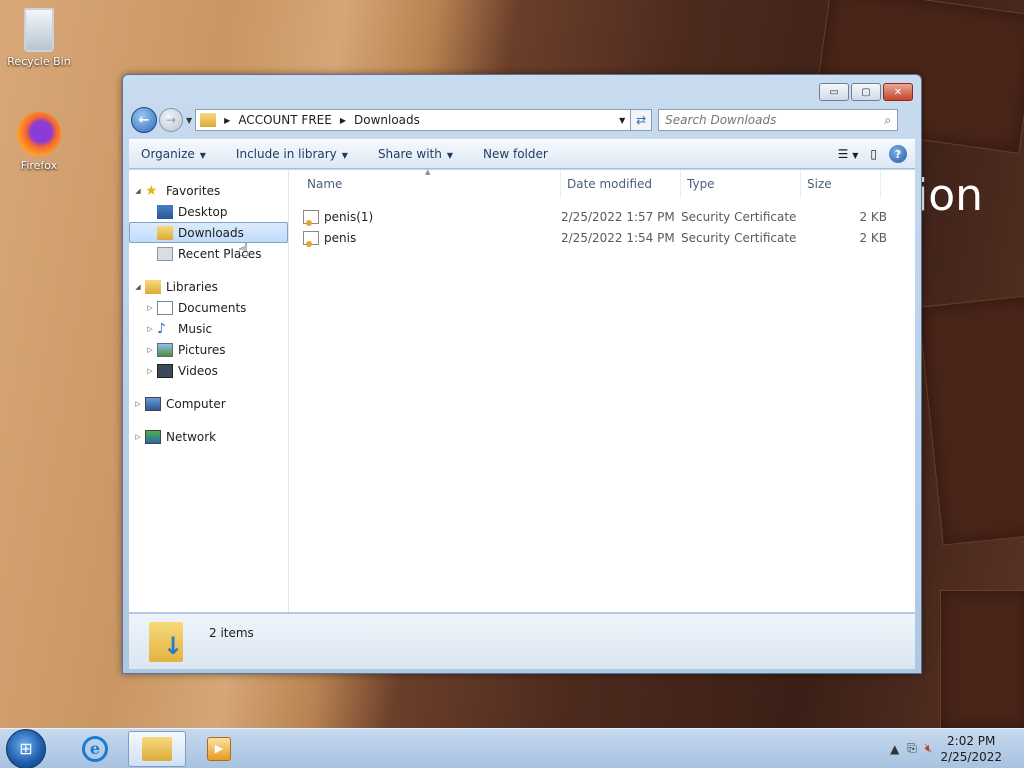  I want to click on include-in-library-button: Include in library ▼, so click(292, 154).